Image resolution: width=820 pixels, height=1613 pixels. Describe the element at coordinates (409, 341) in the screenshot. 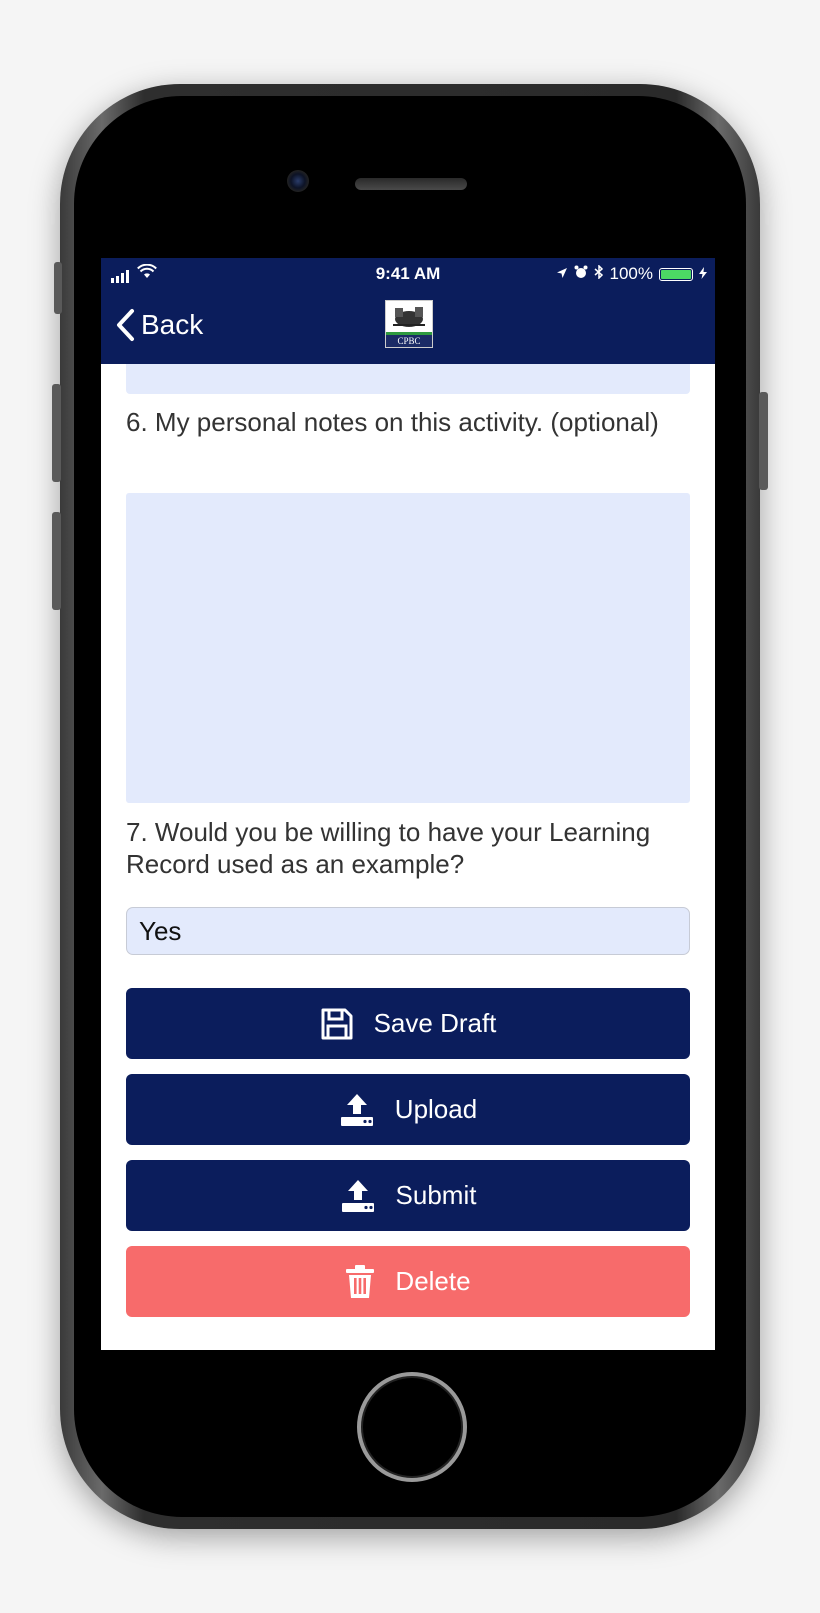

I see `logo-text: CPBC` at that location.